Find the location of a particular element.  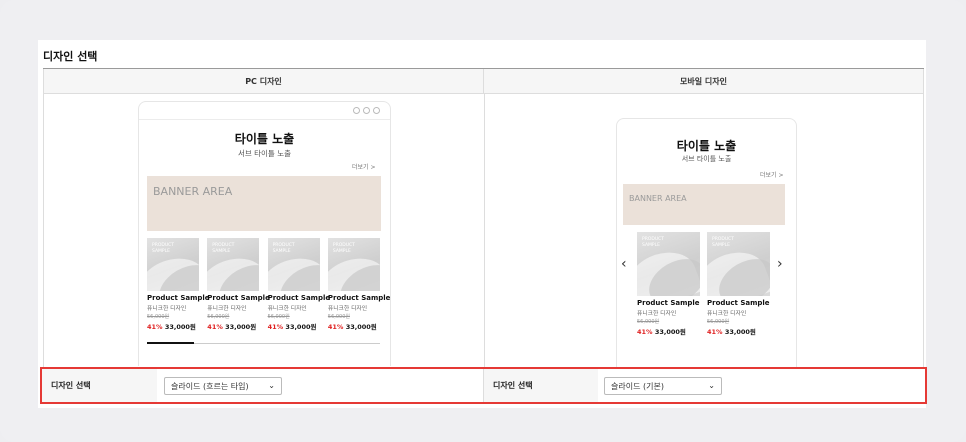

pc-design-select-value: 슬라이드 (흐르는 타입) is located at coordinates (210, 386).